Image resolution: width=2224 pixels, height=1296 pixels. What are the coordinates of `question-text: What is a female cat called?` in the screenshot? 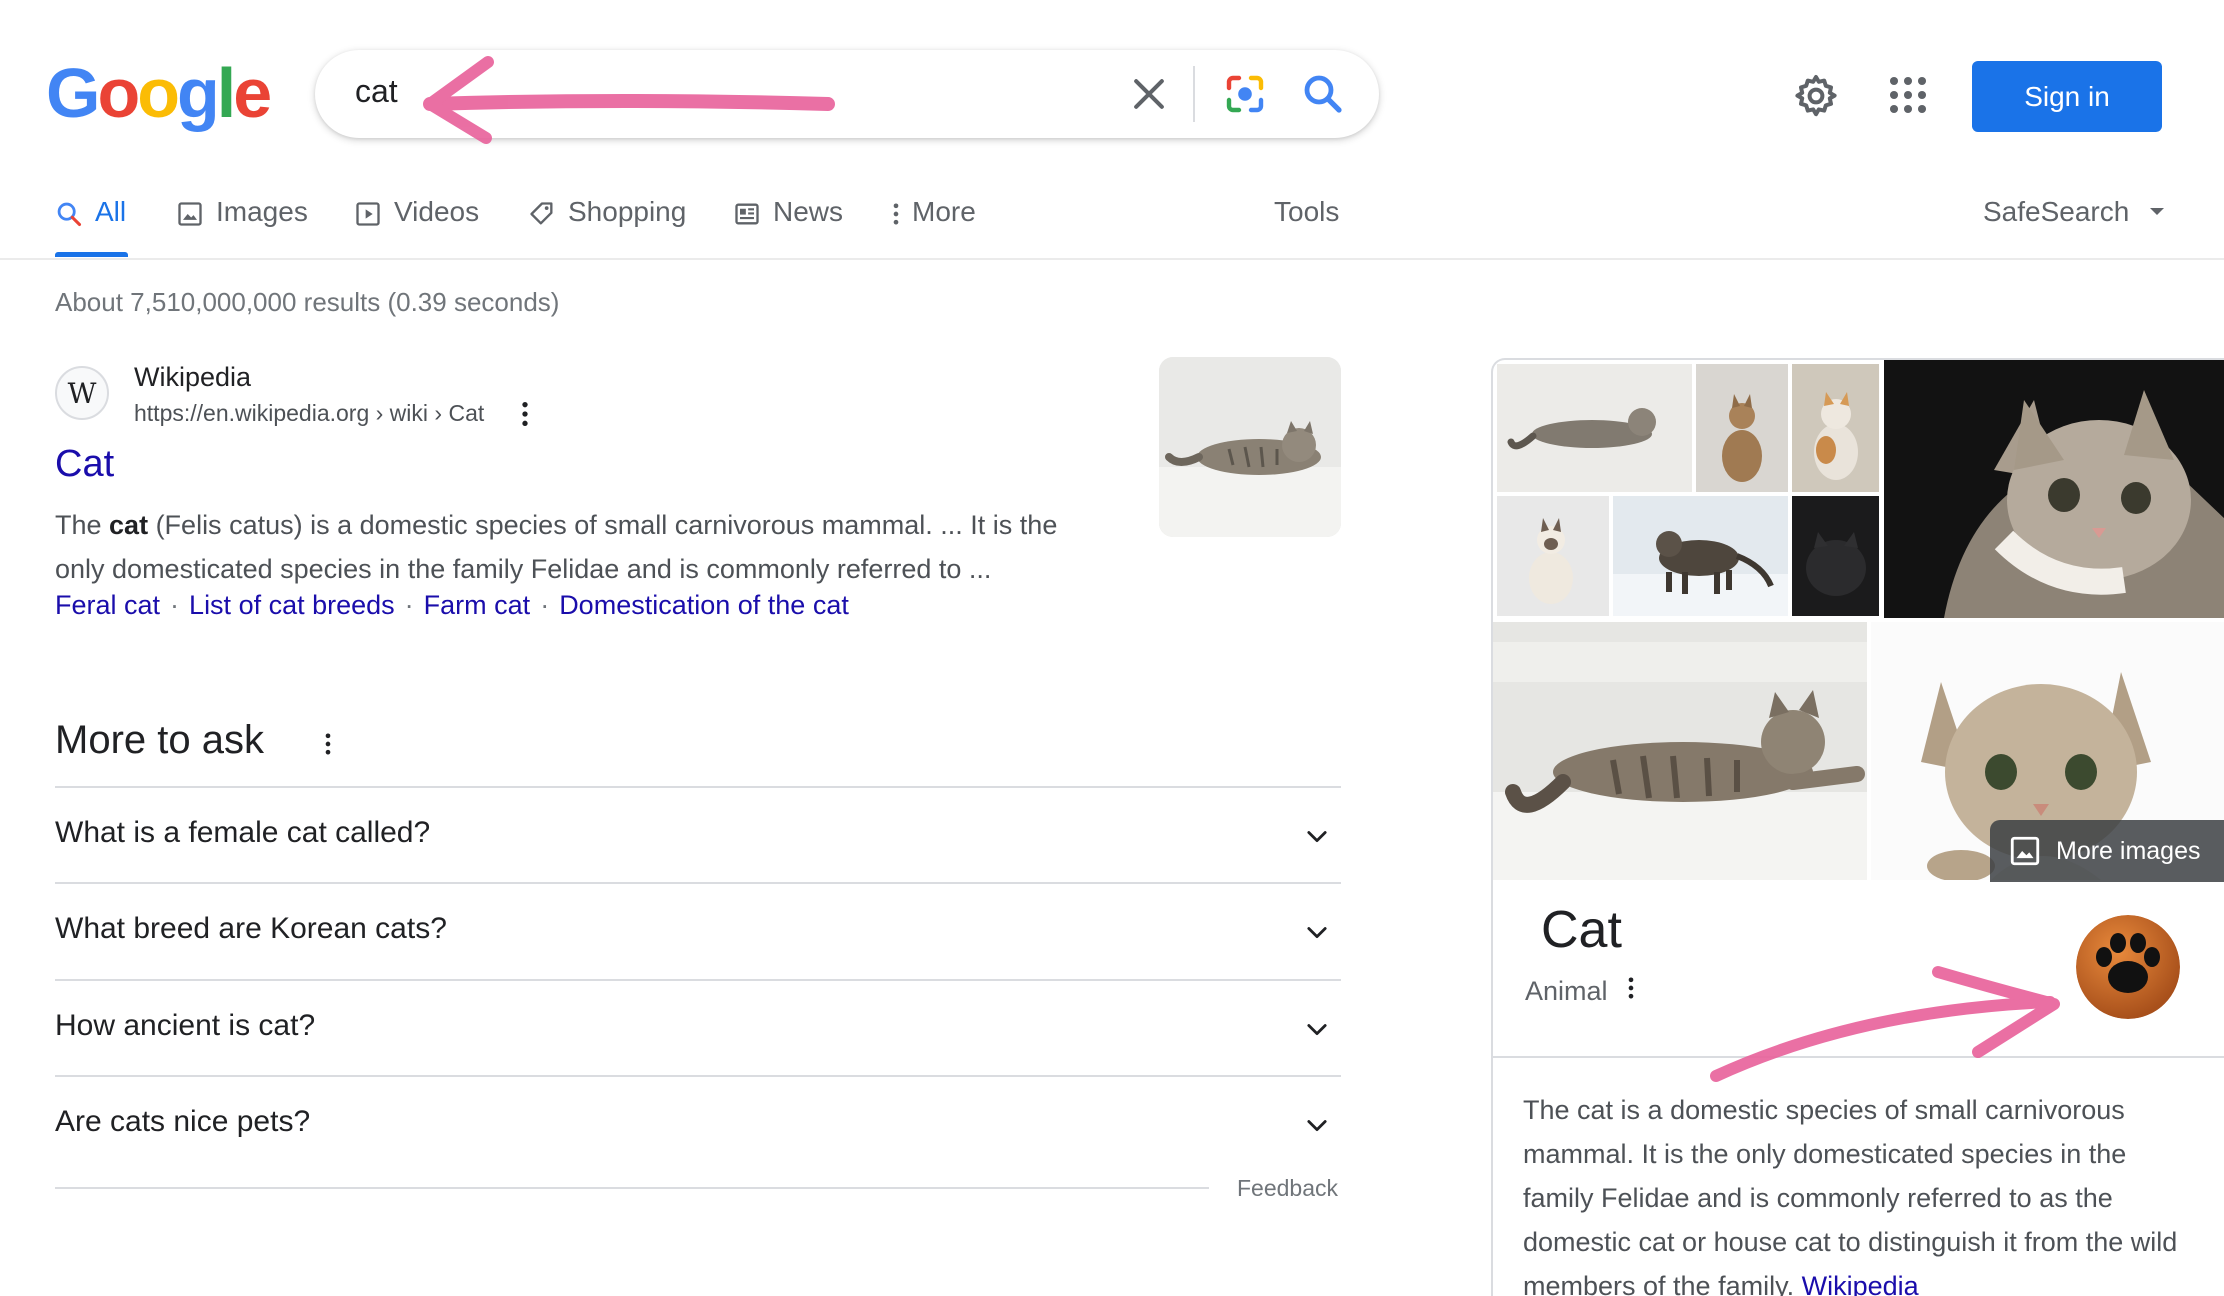 It's located at (243, 832).